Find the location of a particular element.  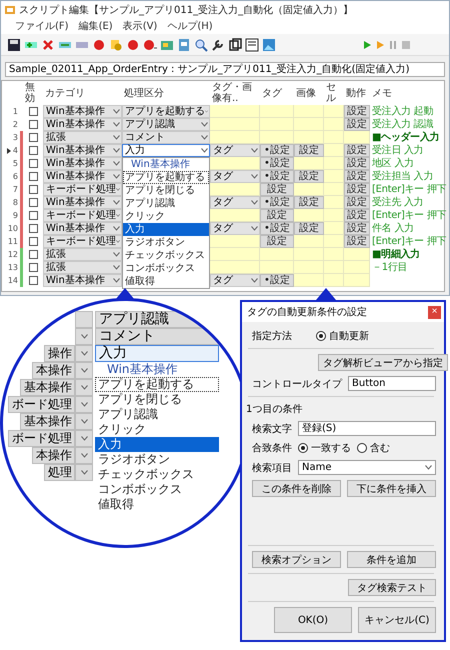

close-button: × is located at coordinates (434, 312).